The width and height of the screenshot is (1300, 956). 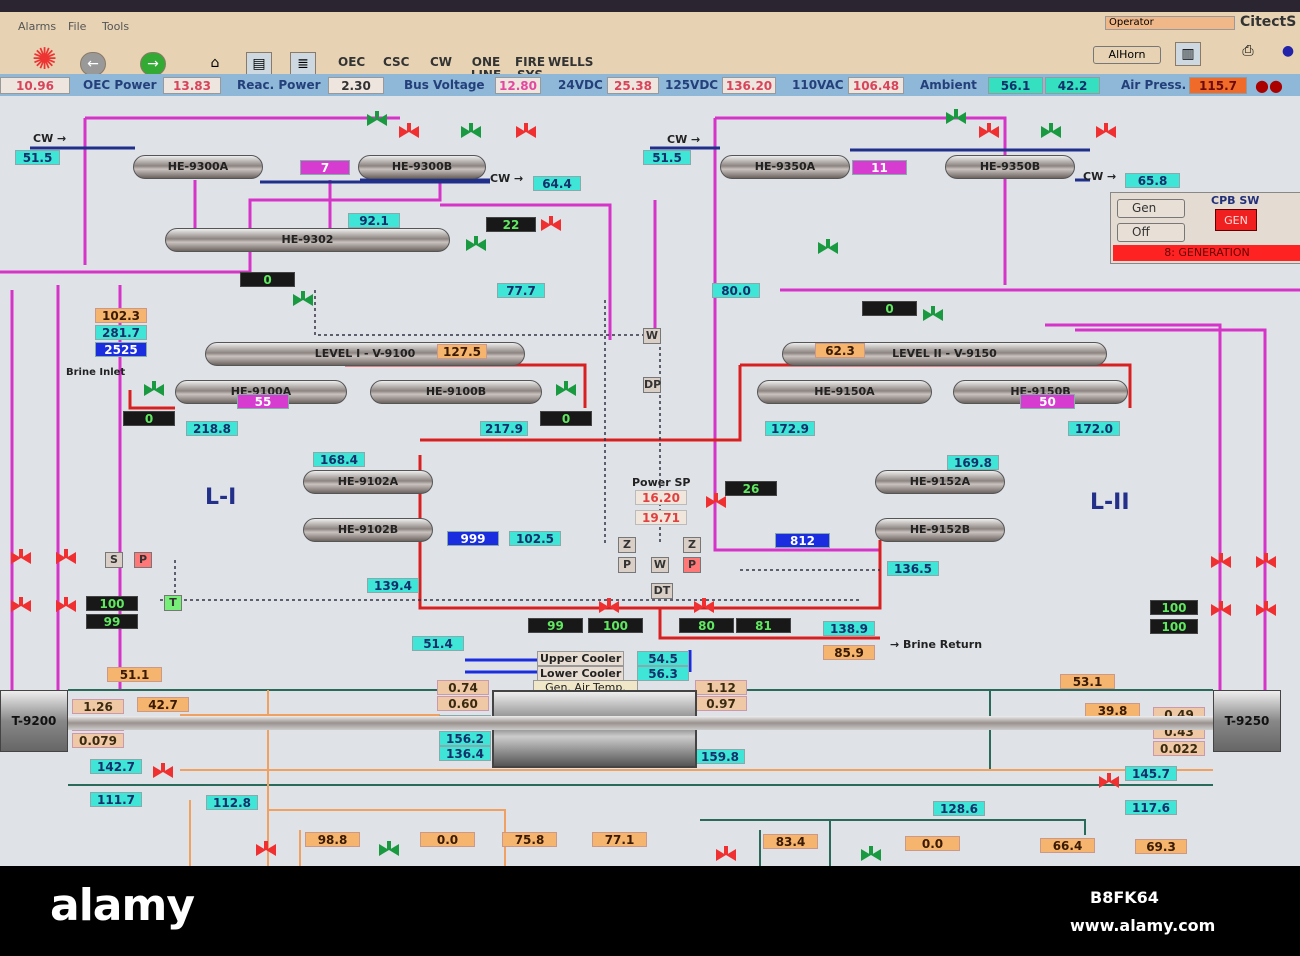 What do you see at coordinates (936, 644) in the screenshot?
I see `brine-return-label: → Brine Return` at bounding box center [936, 644].